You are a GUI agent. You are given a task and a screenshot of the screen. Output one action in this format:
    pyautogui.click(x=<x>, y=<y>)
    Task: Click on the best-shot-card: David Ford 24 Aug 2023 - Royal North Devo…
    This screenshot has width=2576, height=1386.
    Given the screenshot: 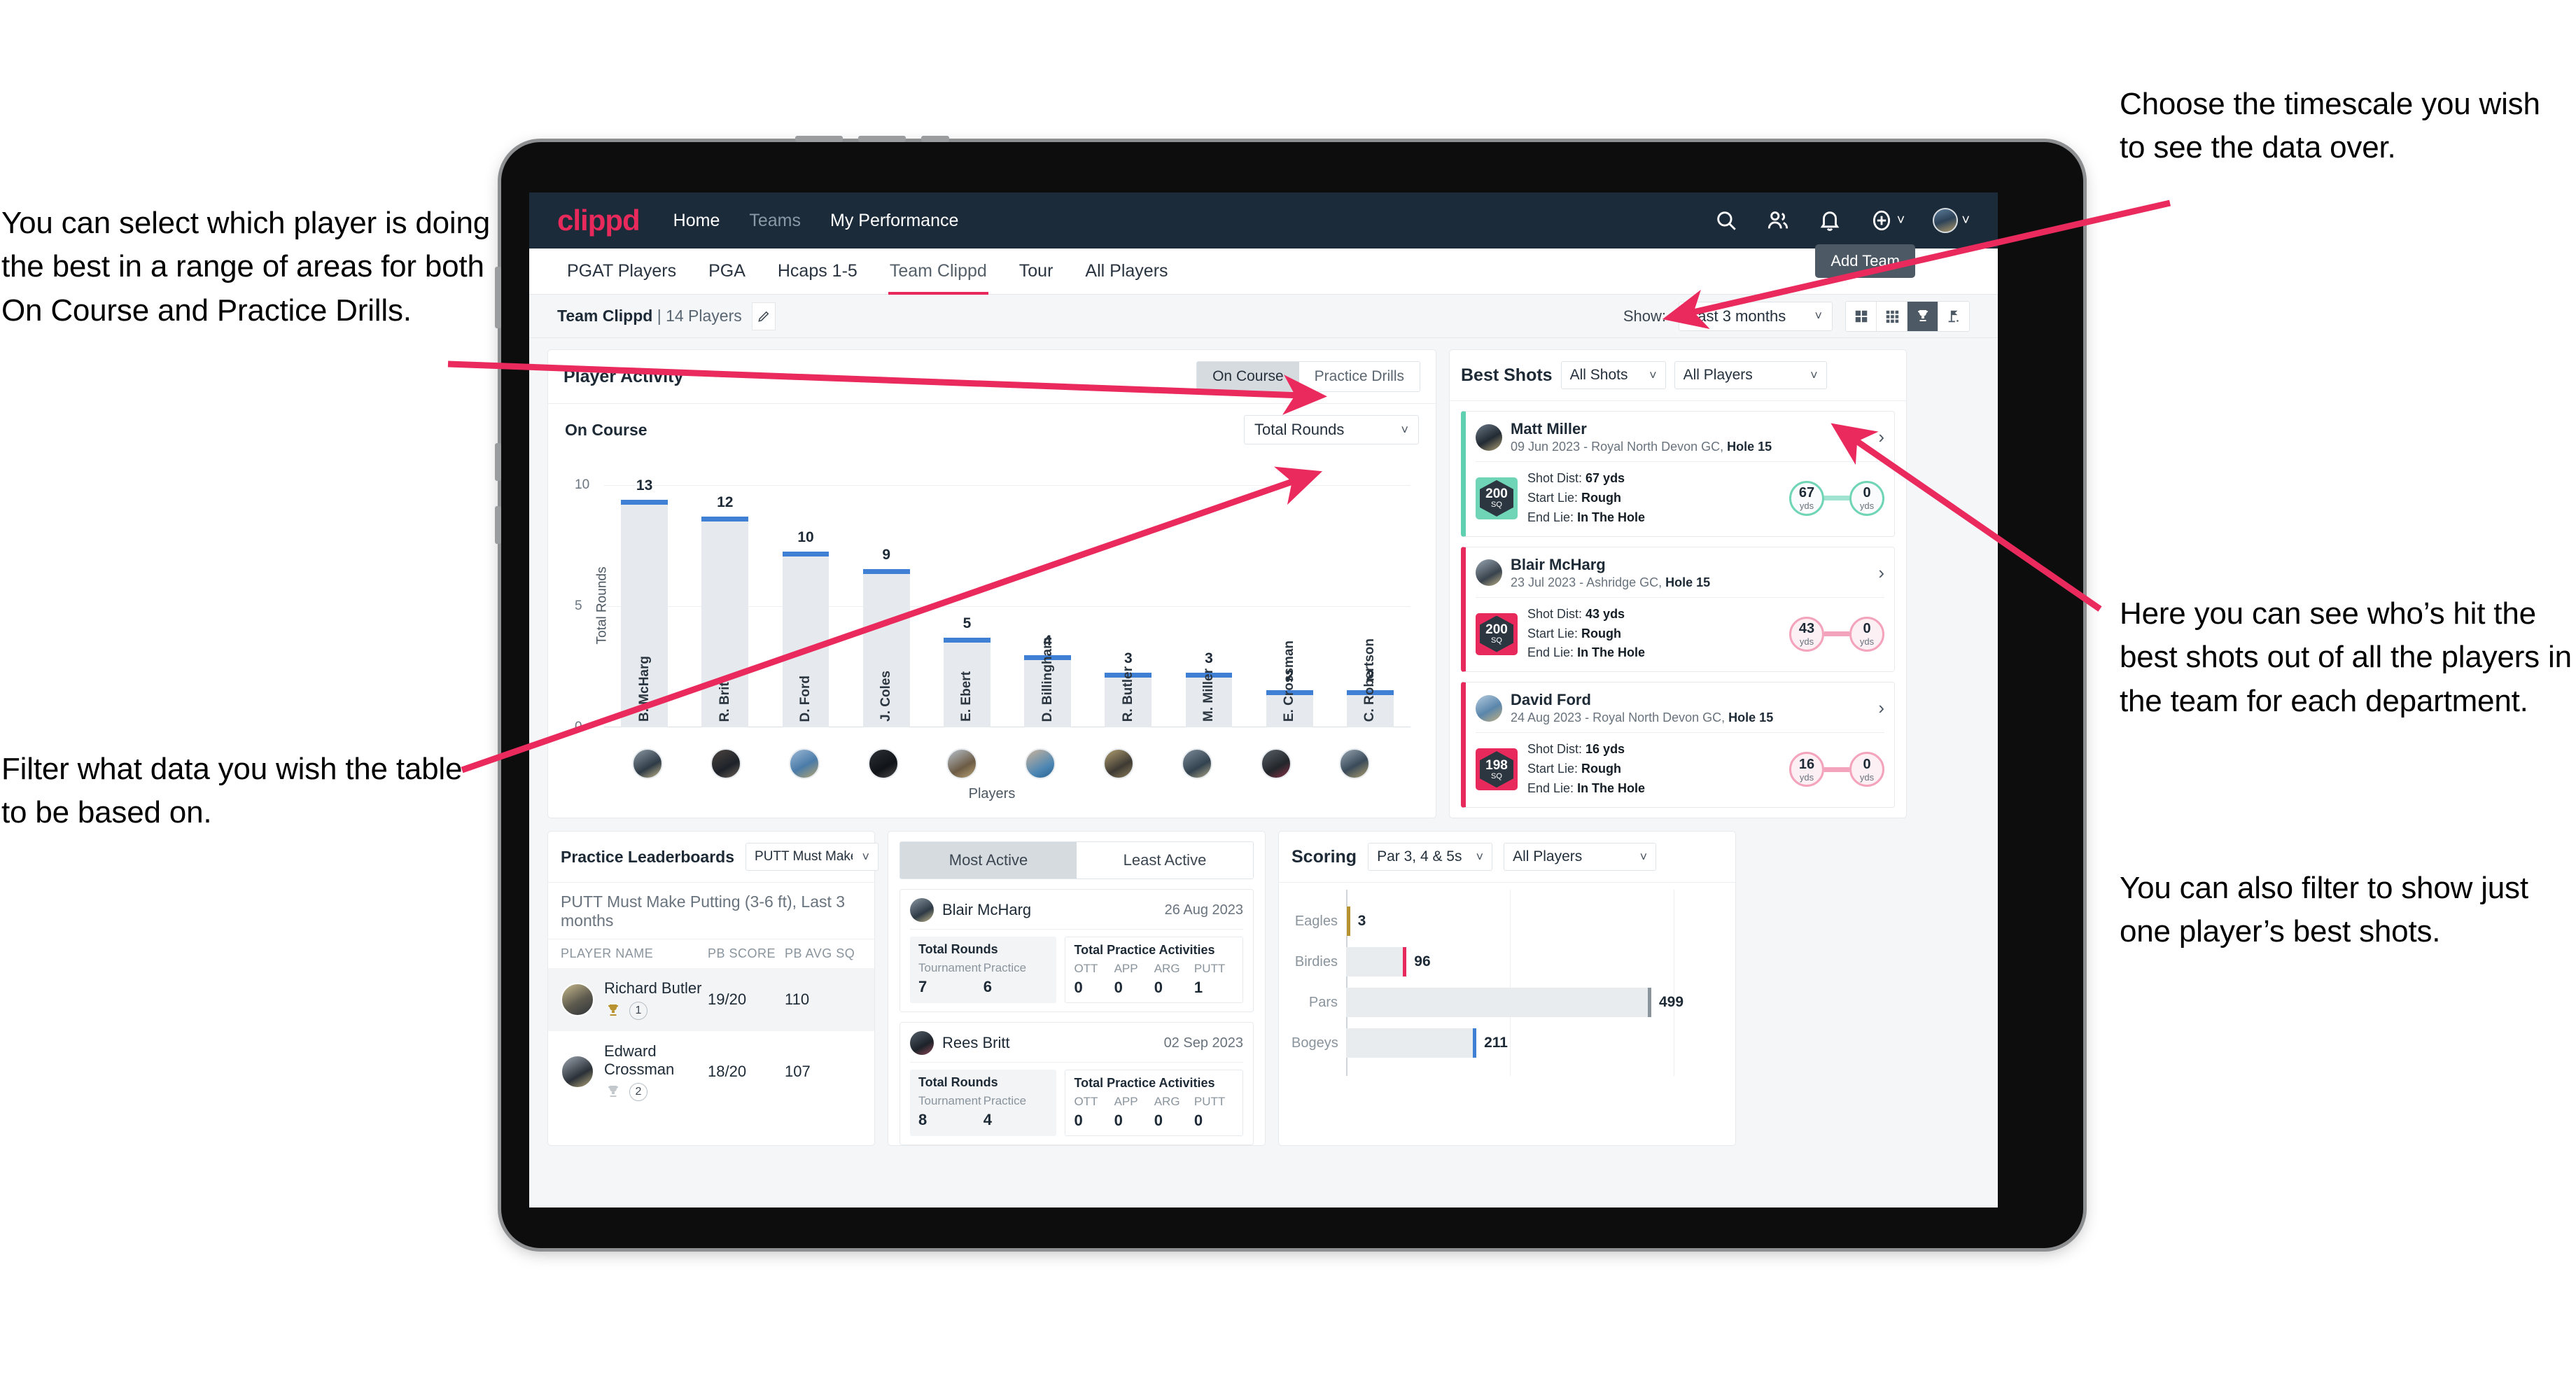 What is the action you would take?
    pyautogui.click(x=1678, y=745)
    